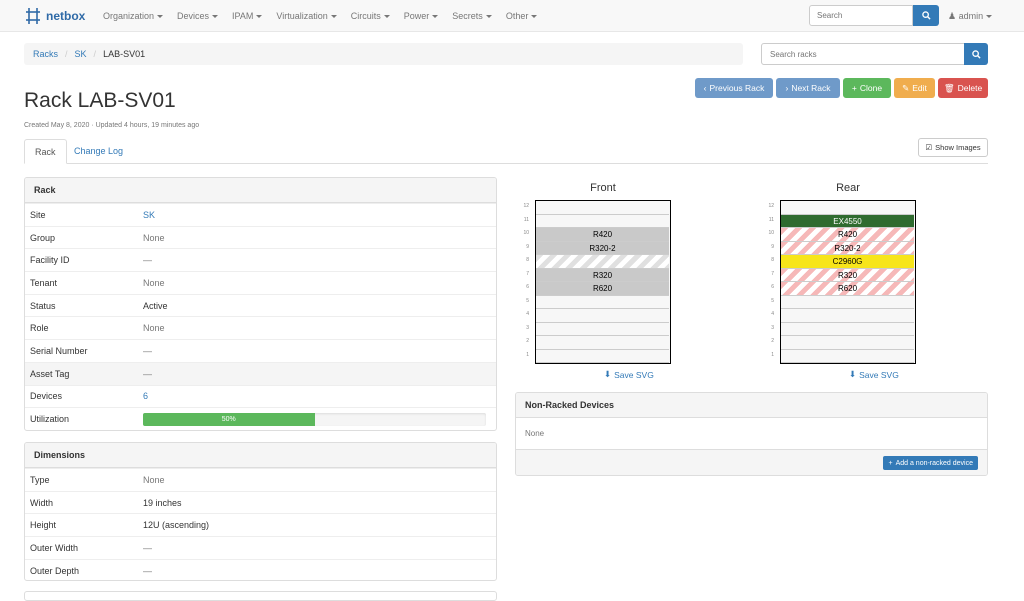 The height and width of the screenshot is (601, 1024). I want to click on pencil-icon: ✎, so click(906, 87).